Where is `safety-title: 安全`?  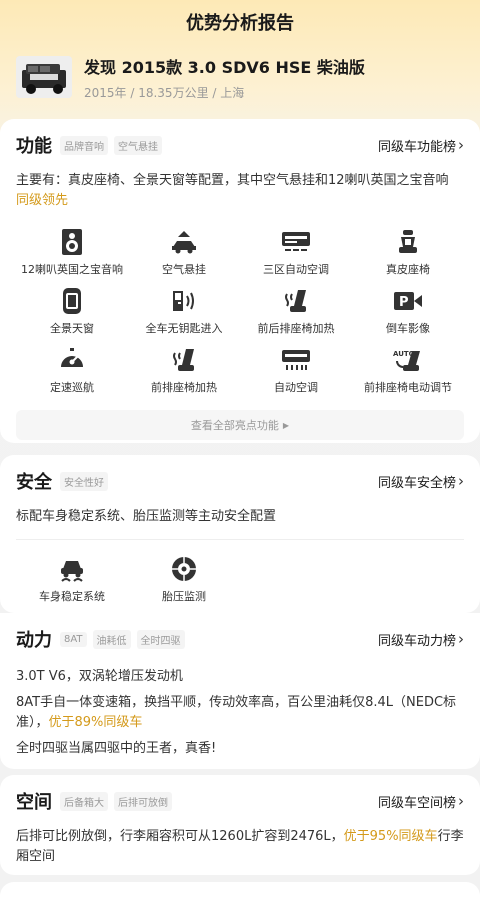 safety-title: 安全 is located at coordinates (34, 482).